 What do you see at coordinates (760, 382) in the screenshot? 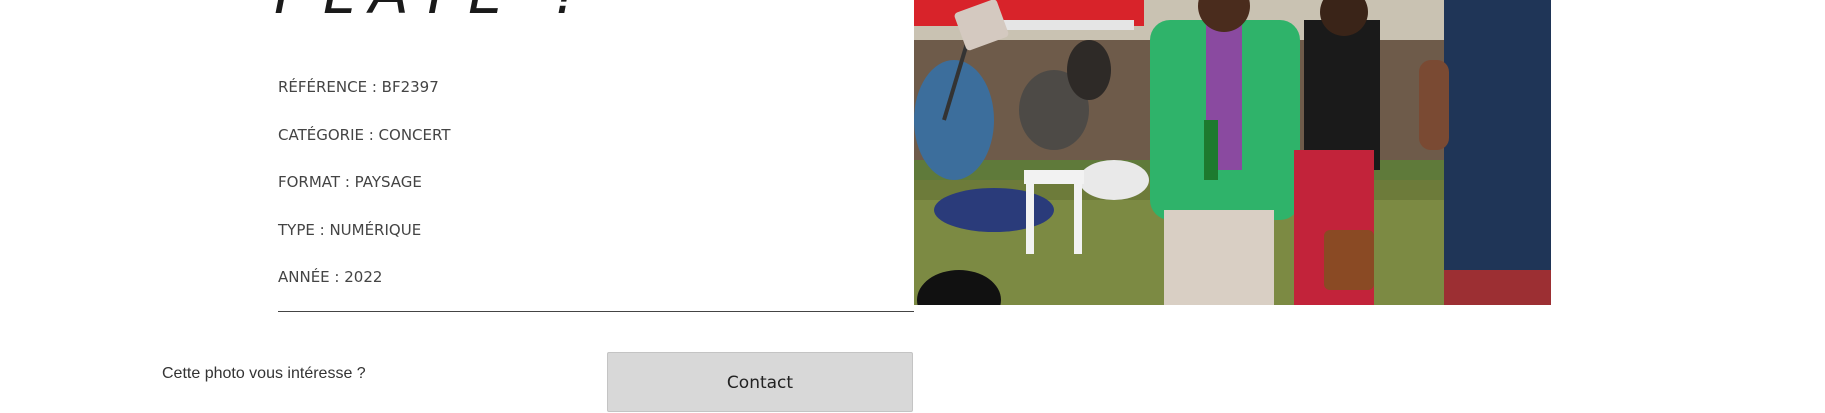
I see `contact-button: Contact` at bounding box center [760, 382].